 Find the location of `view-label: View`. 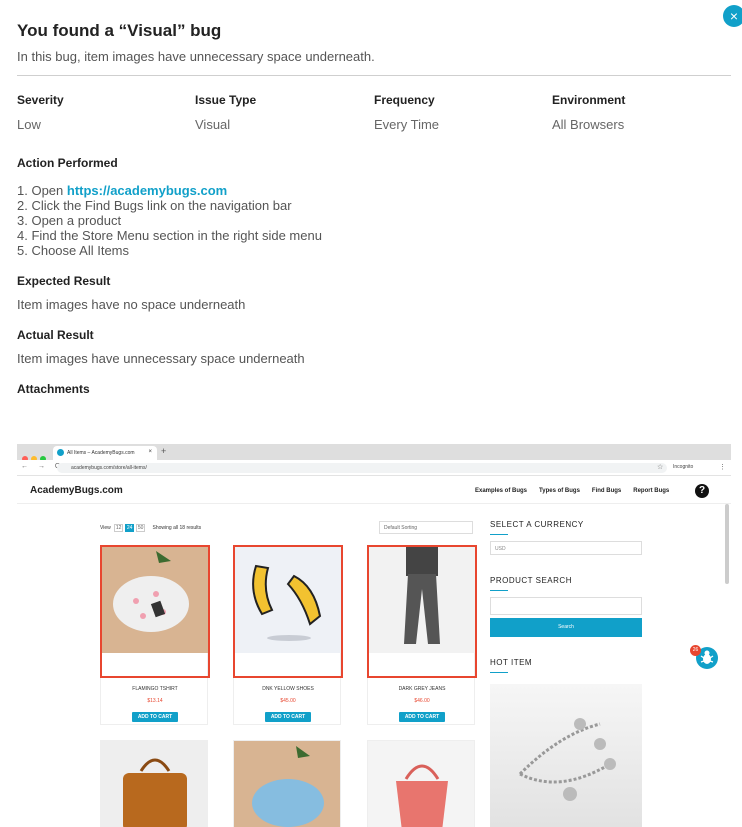

view-label: View is located at coordinates (105, 528).